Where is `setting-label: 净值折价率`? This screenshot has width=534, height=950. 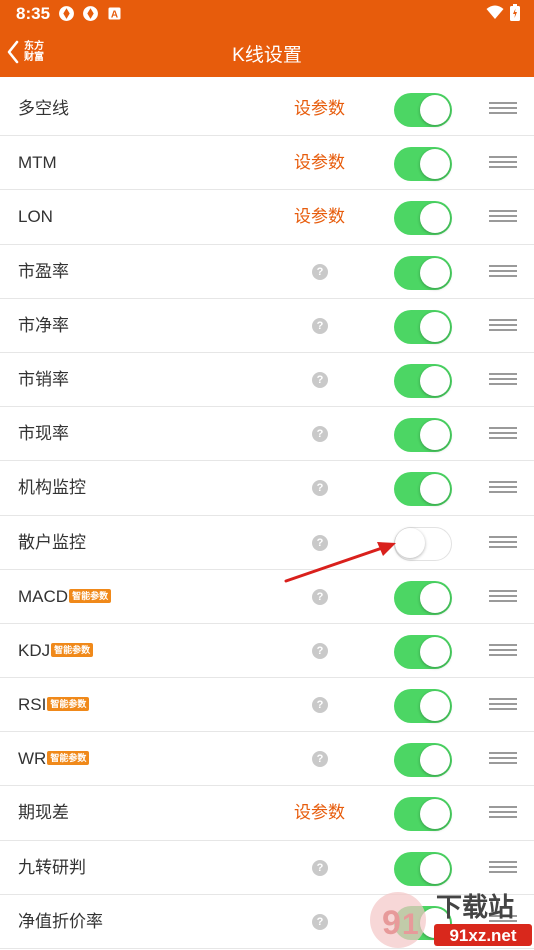 setting-label: 净值折价率 is located at coordinates (60, 922).